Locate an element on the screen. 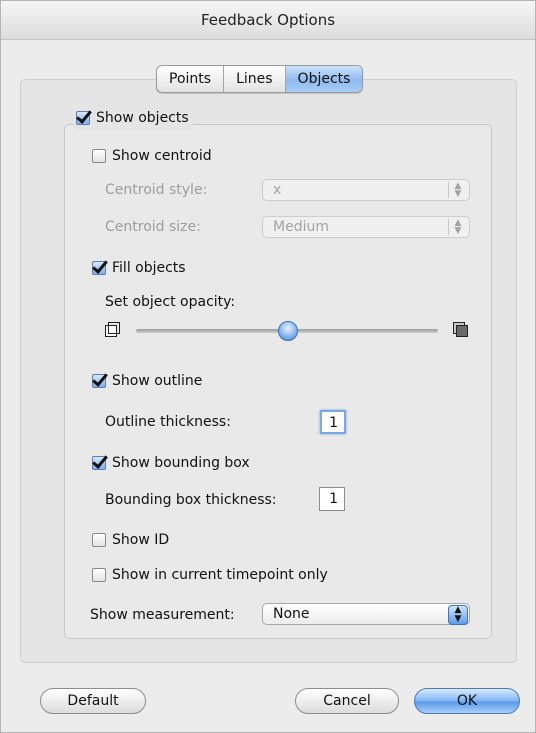 This screenshot has height=733, width=536. centroid-style-select: x ▲ ▼ is located at coordinates (366, 190).